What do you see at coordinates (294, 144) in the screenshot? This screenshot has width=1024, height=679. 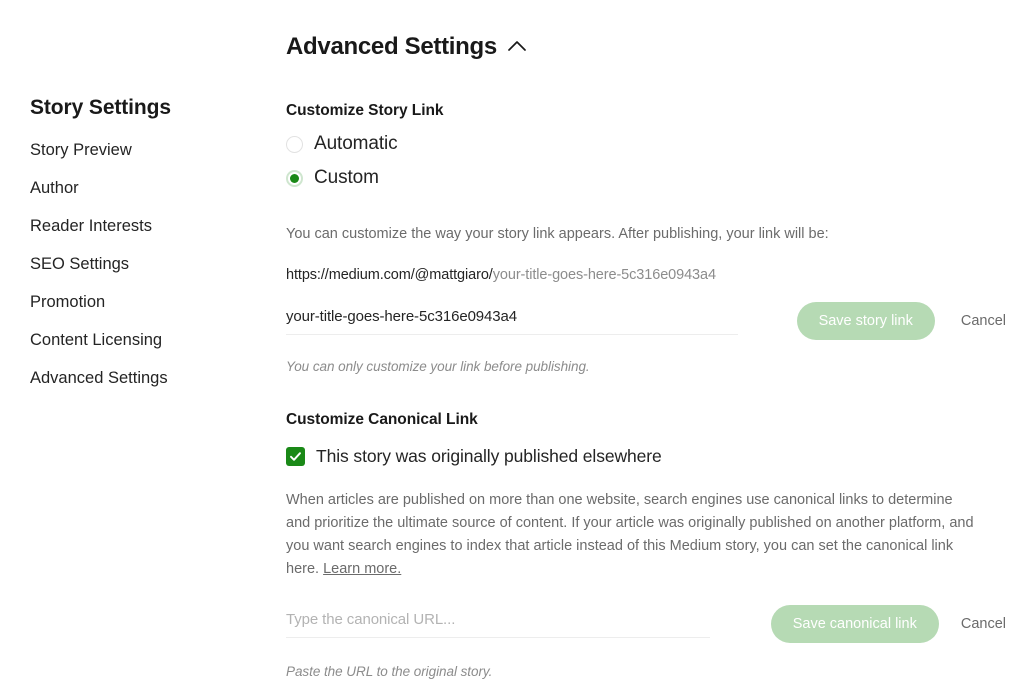 I see `radio-automatic-indicator` at bounding box center [294, 144].